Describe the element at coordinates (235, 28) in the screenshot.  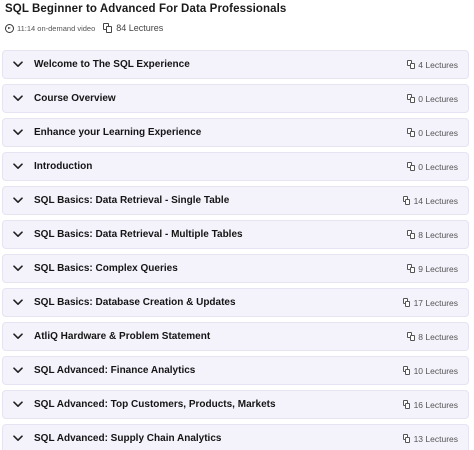
I see `course-meta: 11:14 on-demand video 84 Lectures` at that location.